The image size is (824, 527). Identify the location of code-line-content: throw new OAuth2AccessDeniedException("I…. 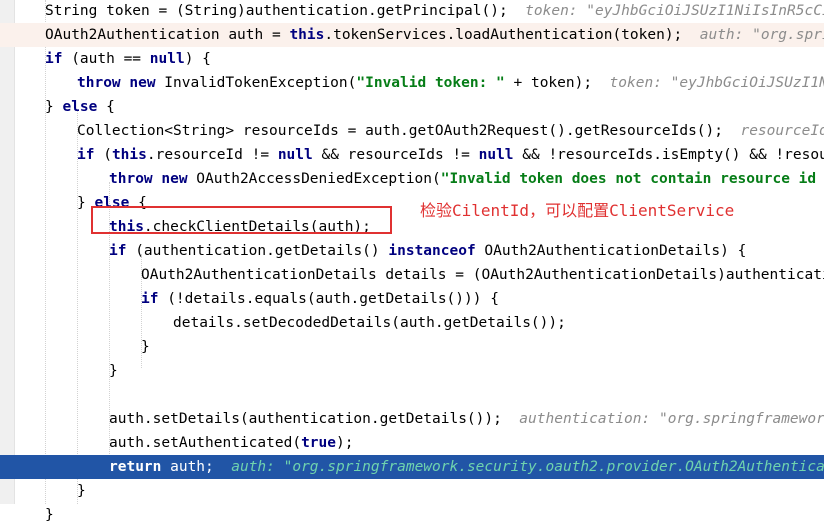
(466, 179).